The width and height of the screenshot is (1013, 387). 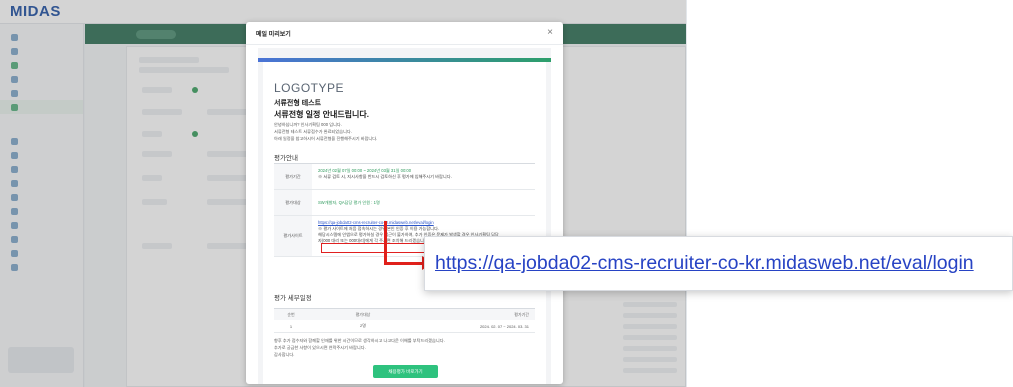 What do you see at coordinates (320, 347) in the screenshot?
I see `footer-line: 추가로 궁금한 사항이 있으시면 연락주시기 바랍니다.` at bounding box center [320, 347].